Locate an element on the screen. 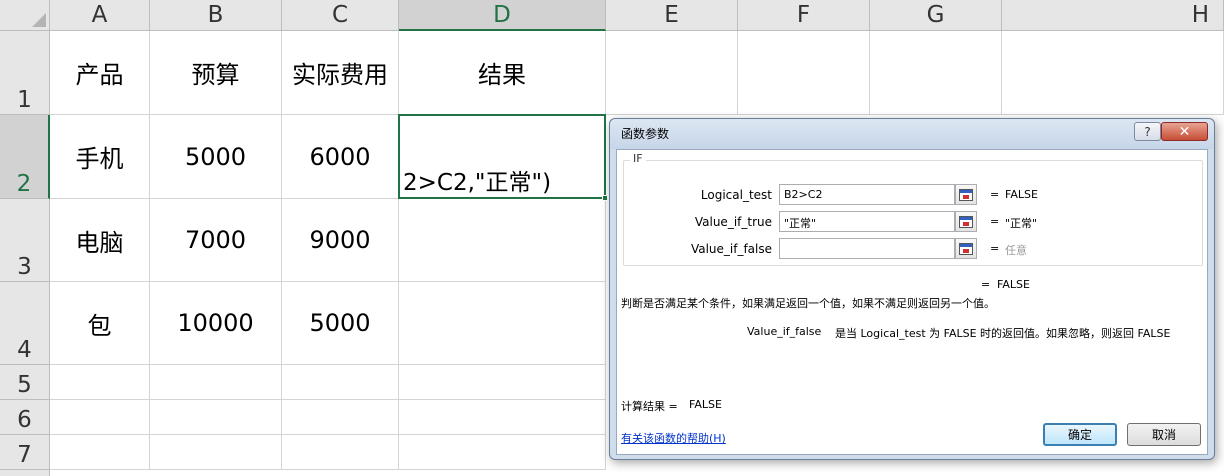 This screenshot has height=476, width=1224. logical-test-equals: = is located at coordinates (995, 194).